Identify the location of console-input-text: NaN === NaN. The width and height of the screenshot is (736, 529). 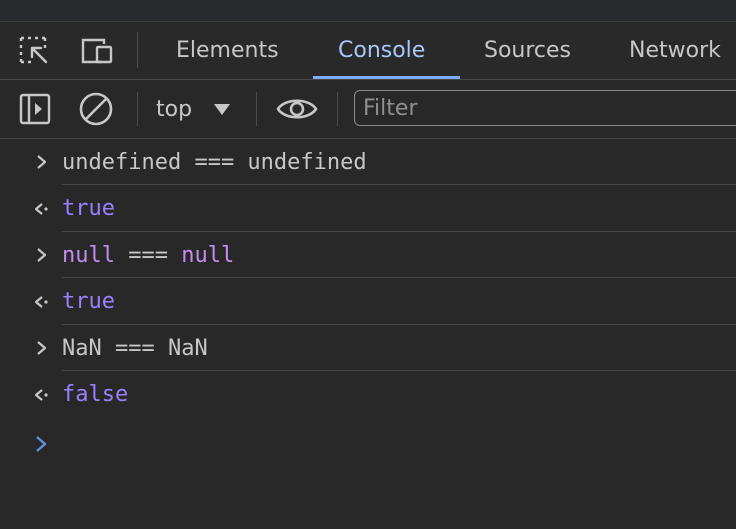
(135, 348).